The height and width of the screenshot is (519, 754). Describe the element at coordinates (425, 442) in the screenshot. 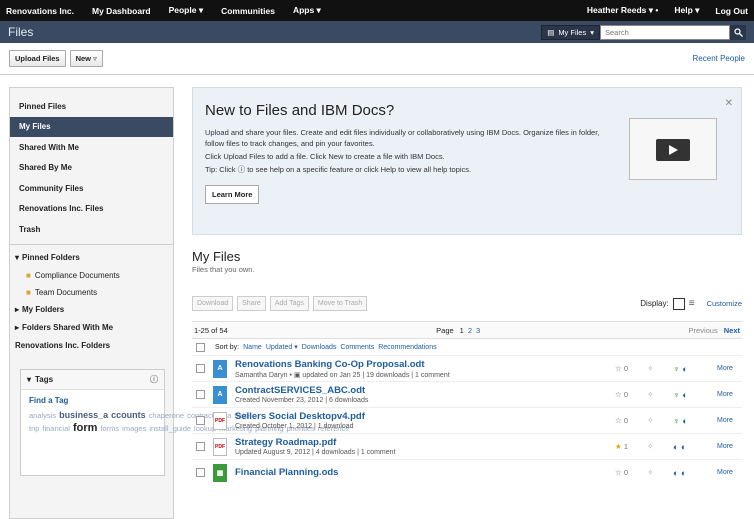

I see `file-name: Strategy Roadmap.pdf` at that location.